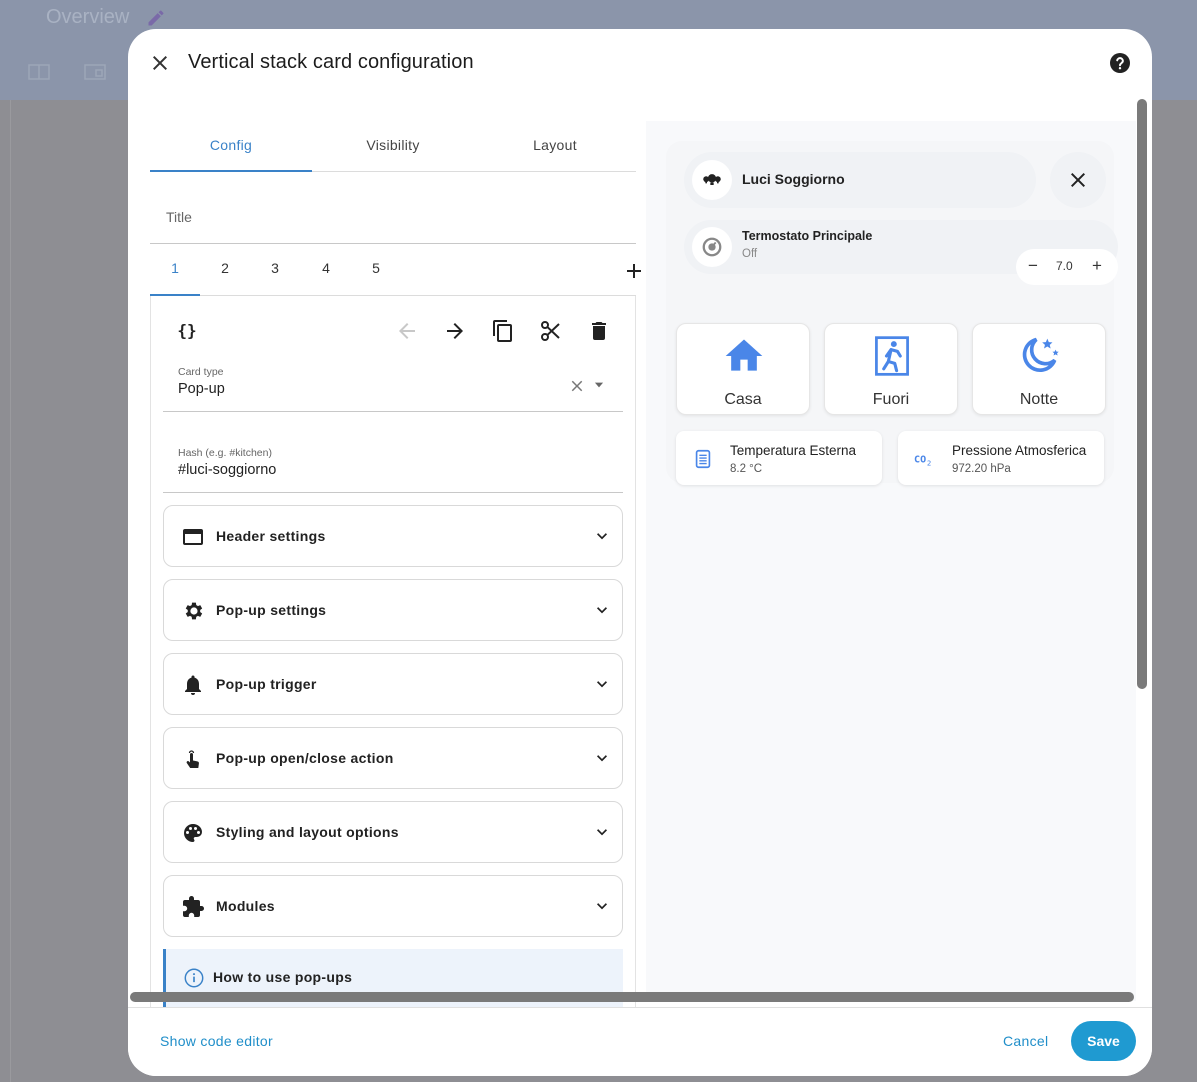  I want to click on palette-icon, so click(193, 833).